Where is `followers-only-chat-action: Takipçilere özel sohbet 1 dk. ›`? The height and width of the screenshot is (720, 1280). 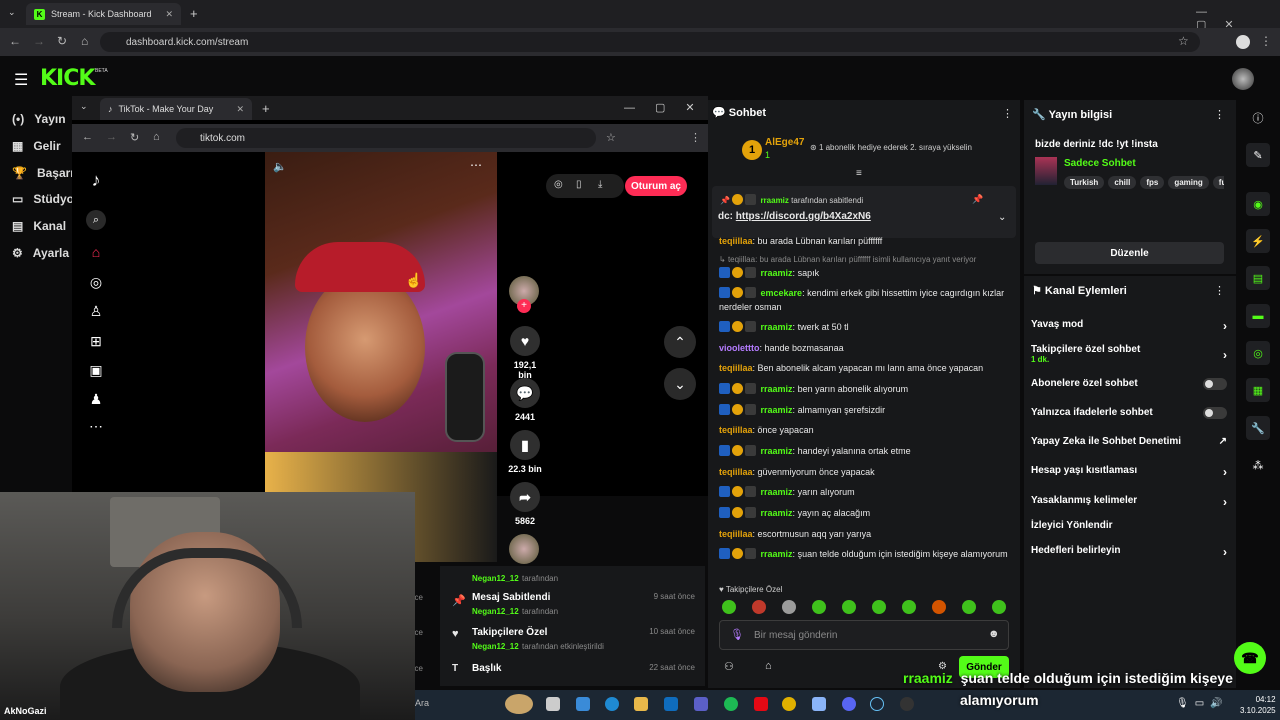 followers-only-chat-action: Takipçilere özel sohbet 1 dk. › is located at coordinates (1129, 354).